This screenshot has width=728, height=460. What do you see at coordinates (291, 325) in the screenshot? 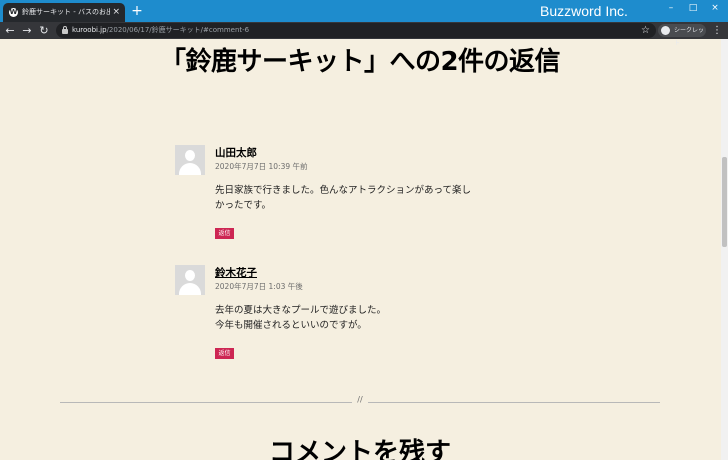
I see `comment-body-line: 今年も開催されるといいのですが。` at bounding box center [291, 325].